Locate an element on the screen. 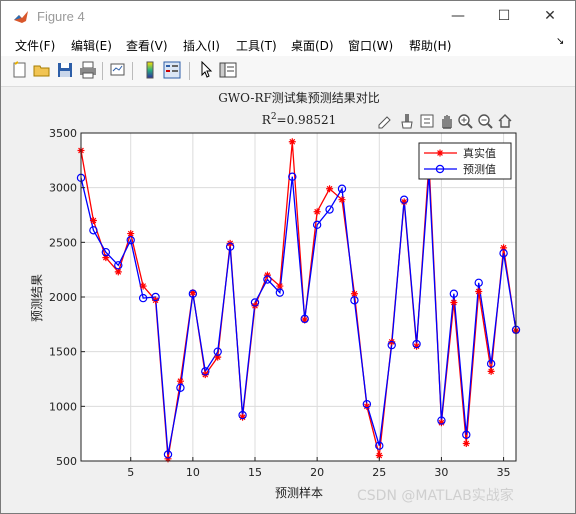 The height and width of the screenshot is (514, 576). minimize-icon: — is located at coordinates (458, 16).